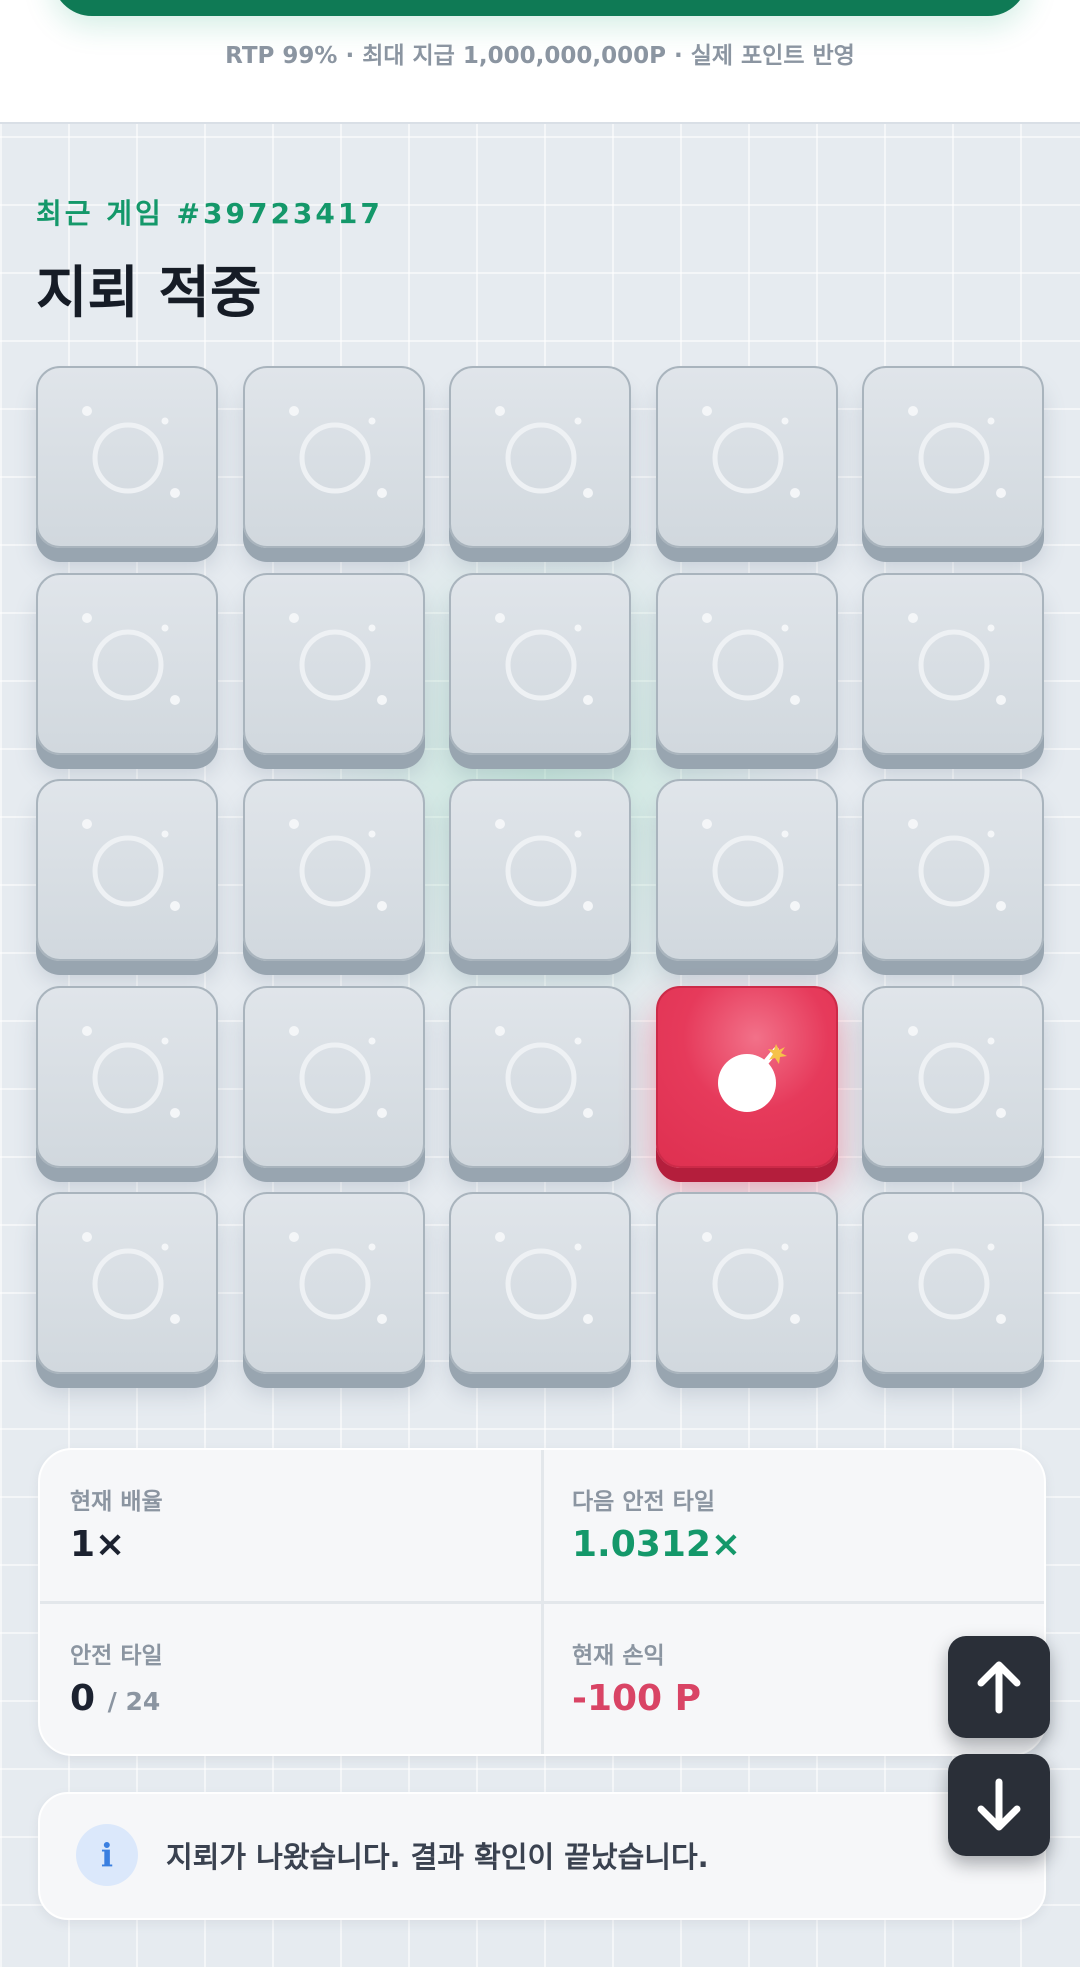  What do you see at coordinates (792, 1523) in the screenshot?
I see `stat-next-safe: 다음 안전 타일 1.0312×` at bounding box center [792, 1523].